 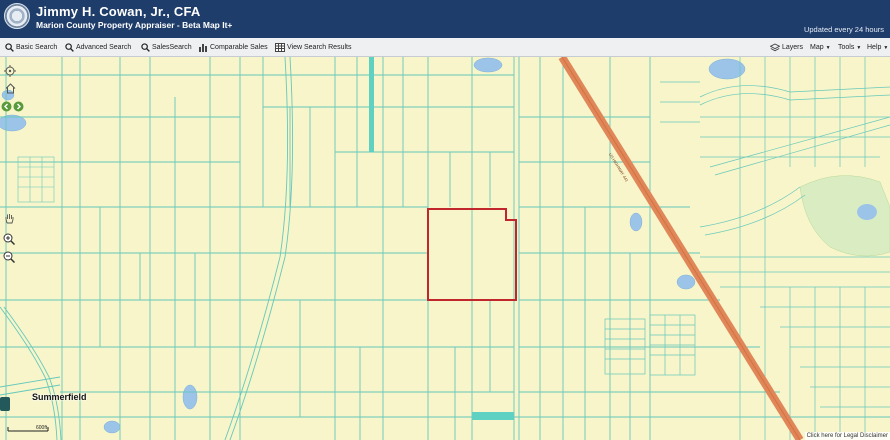 What do you see at coordinates (239, 47) in the screenshot?
I see `comparable-sales-label: Comparable Sales` at bounding box center [239, 47].